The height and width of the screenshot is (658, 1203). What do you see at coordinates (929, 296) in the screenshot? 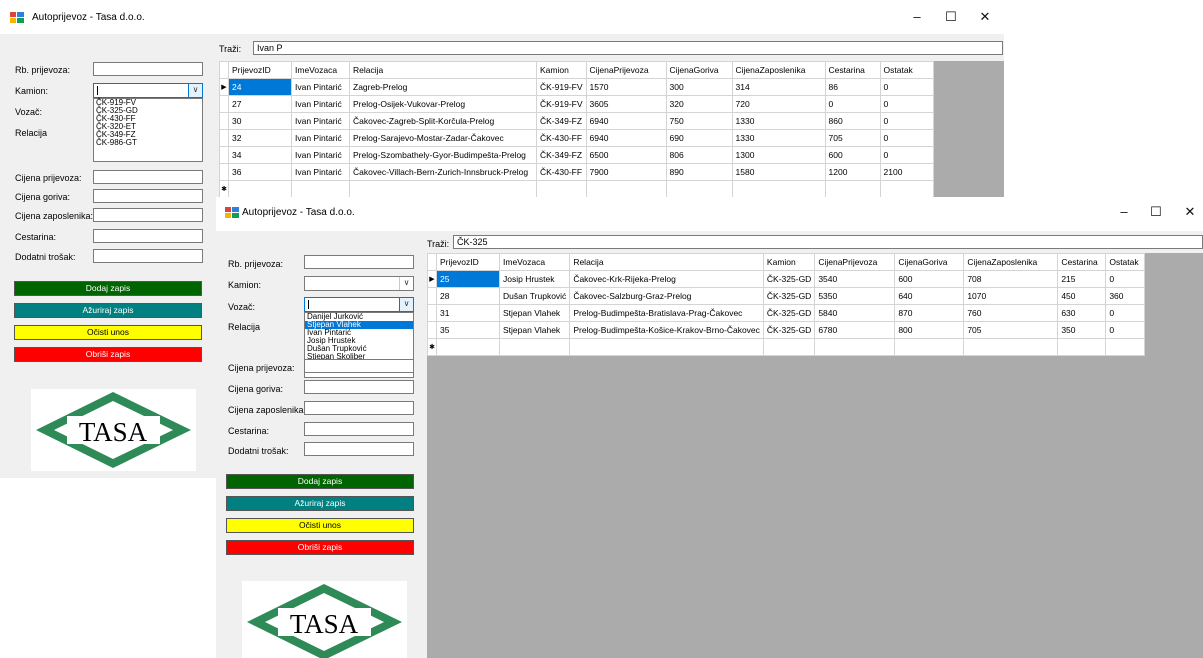
I see `table-cell: 640` at bounding box center [929, 296].